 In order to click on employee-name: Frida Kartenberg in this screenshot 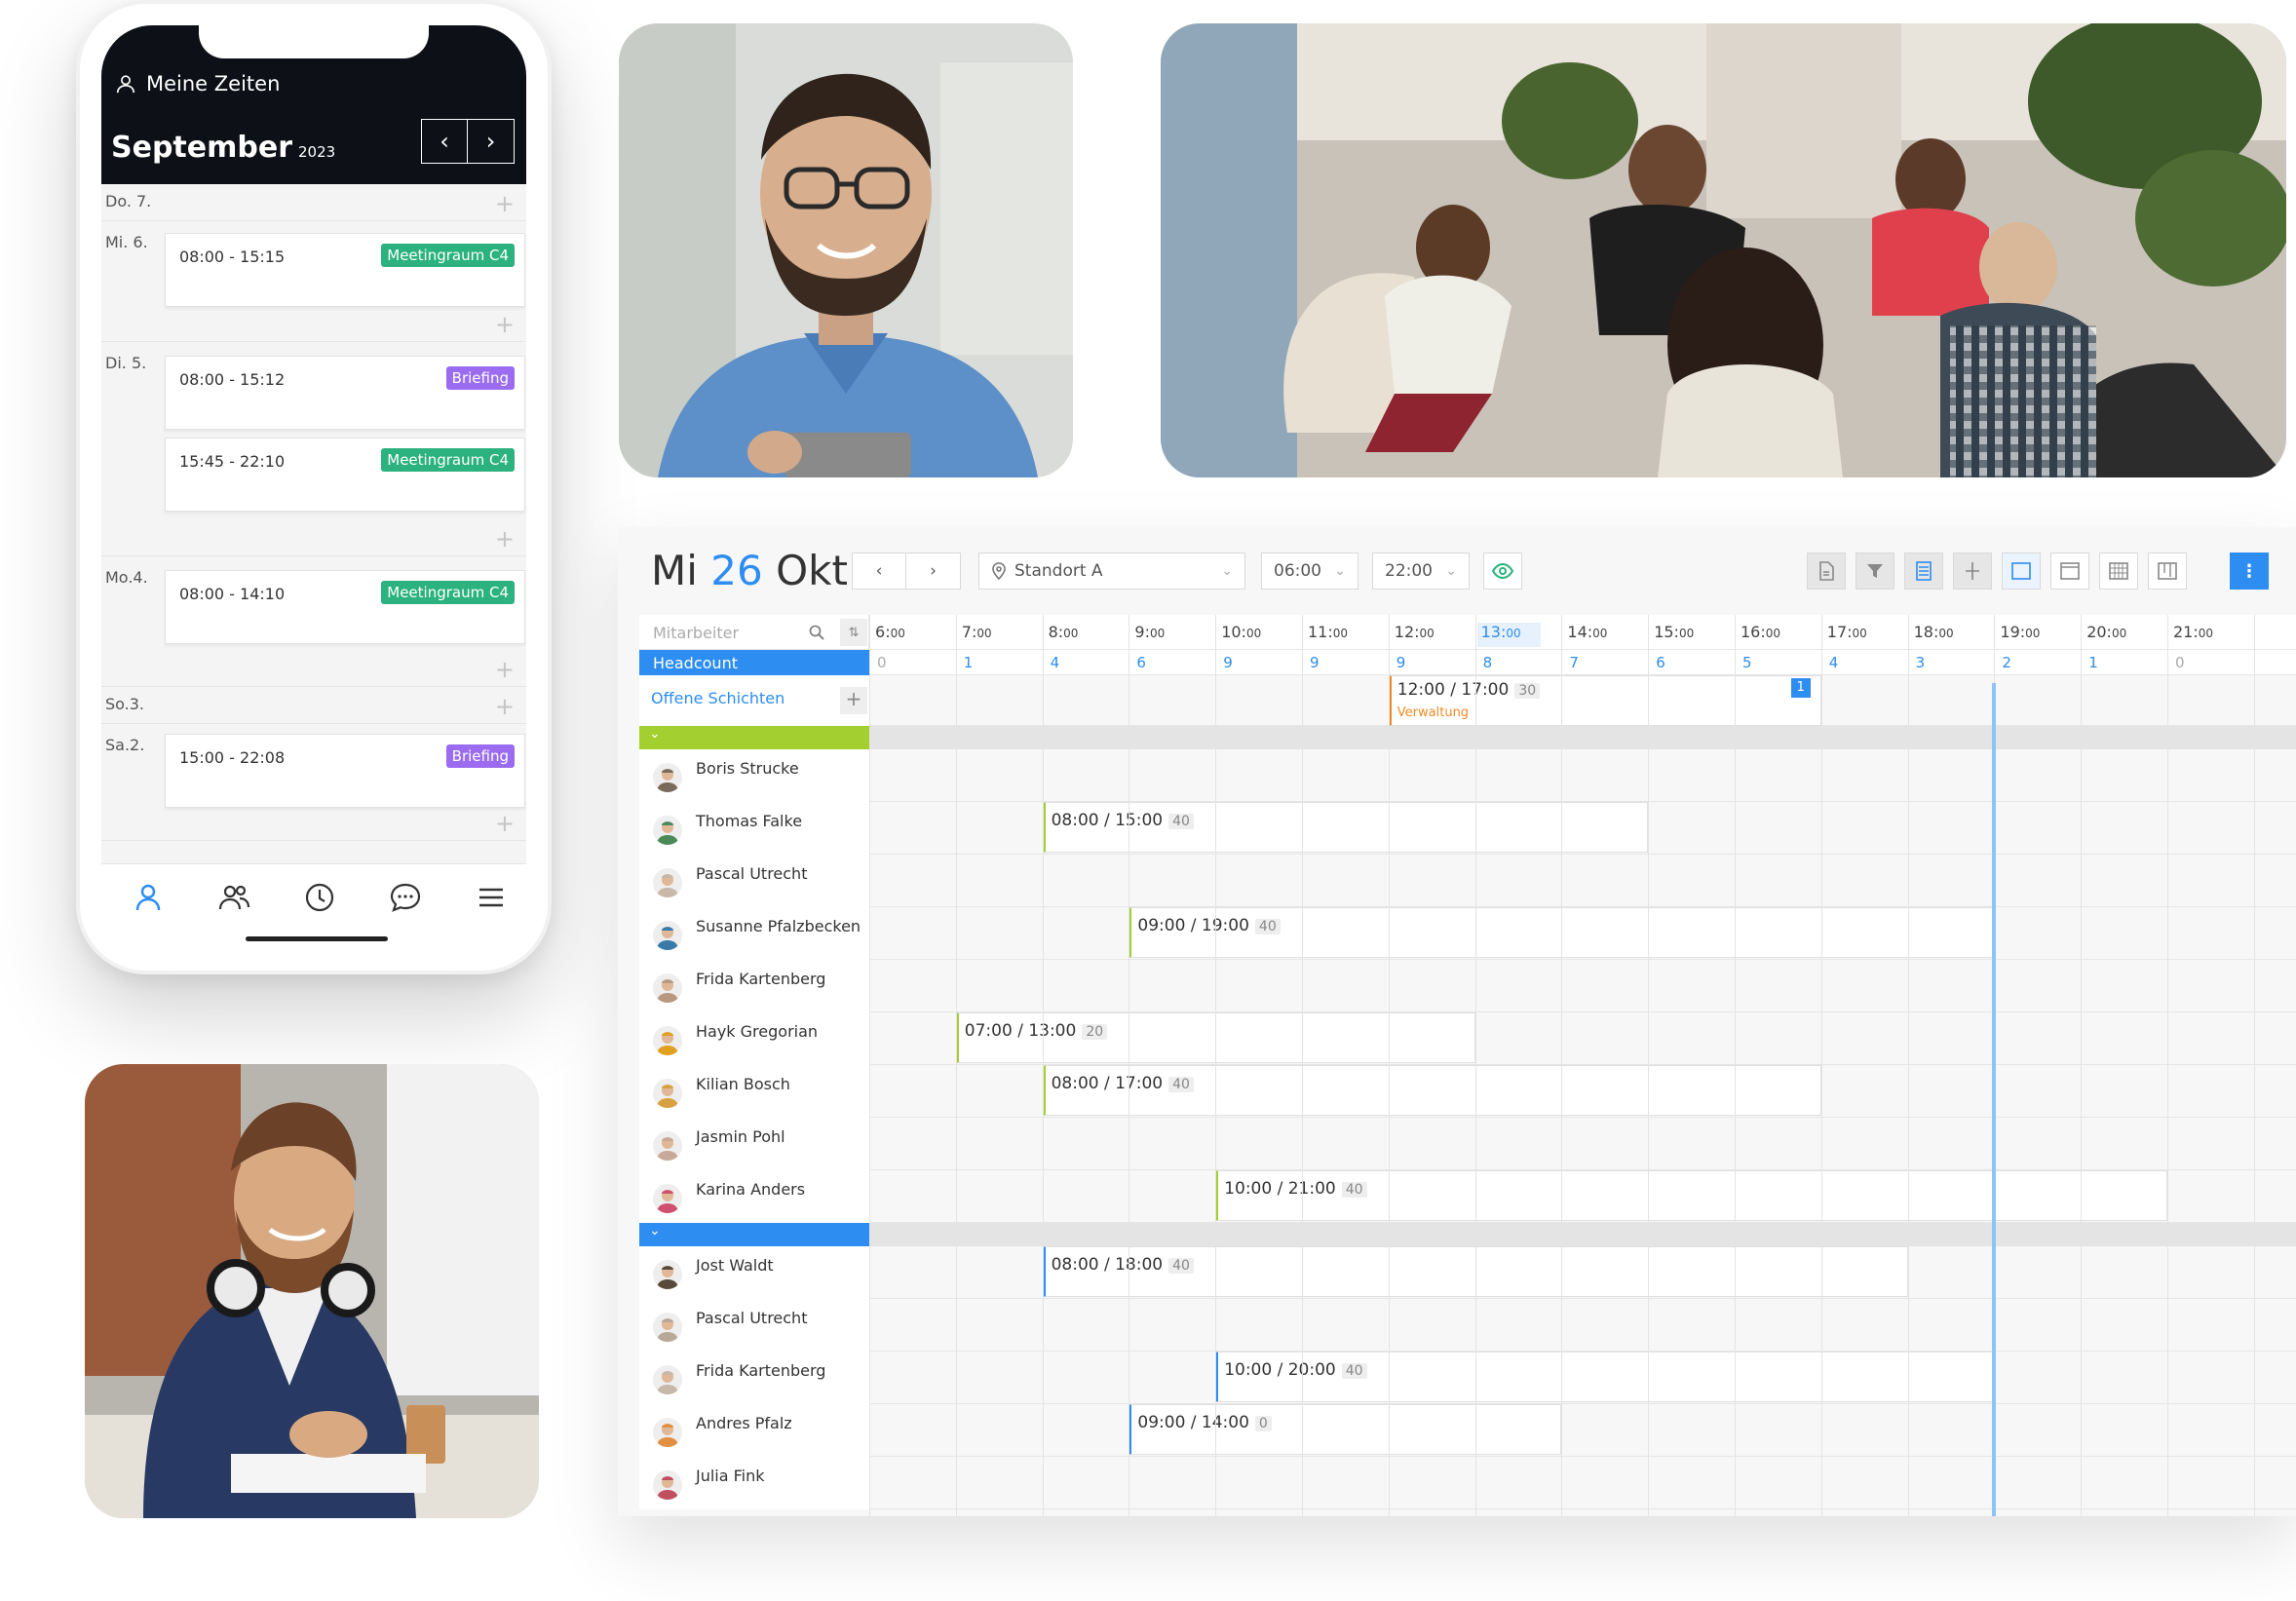, I will do `click(761, 979)`.